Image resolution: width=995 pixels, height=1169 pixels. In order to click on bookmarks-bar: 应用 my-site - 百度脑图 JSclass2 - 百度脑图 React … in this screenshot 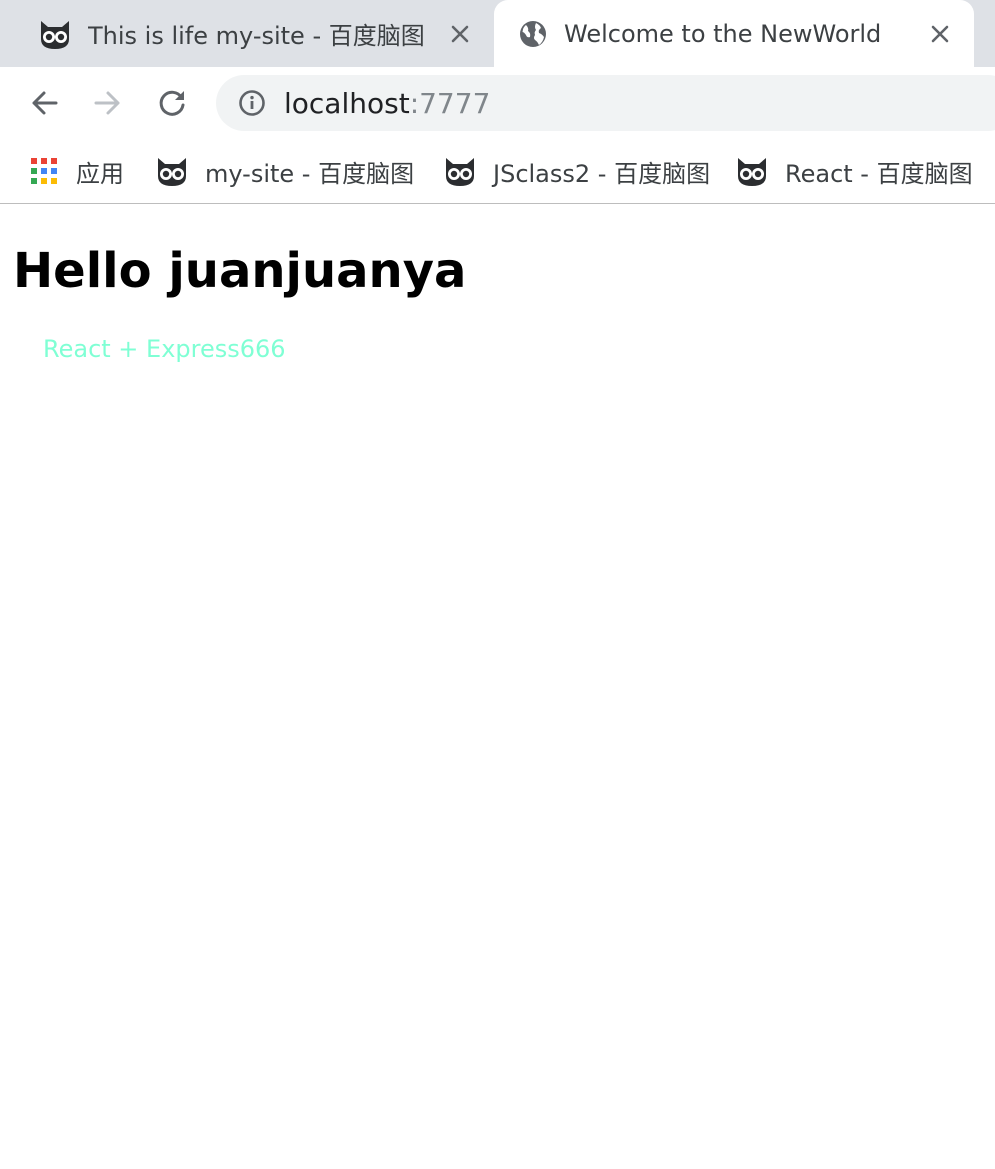, I will do `click(497, 171)`.